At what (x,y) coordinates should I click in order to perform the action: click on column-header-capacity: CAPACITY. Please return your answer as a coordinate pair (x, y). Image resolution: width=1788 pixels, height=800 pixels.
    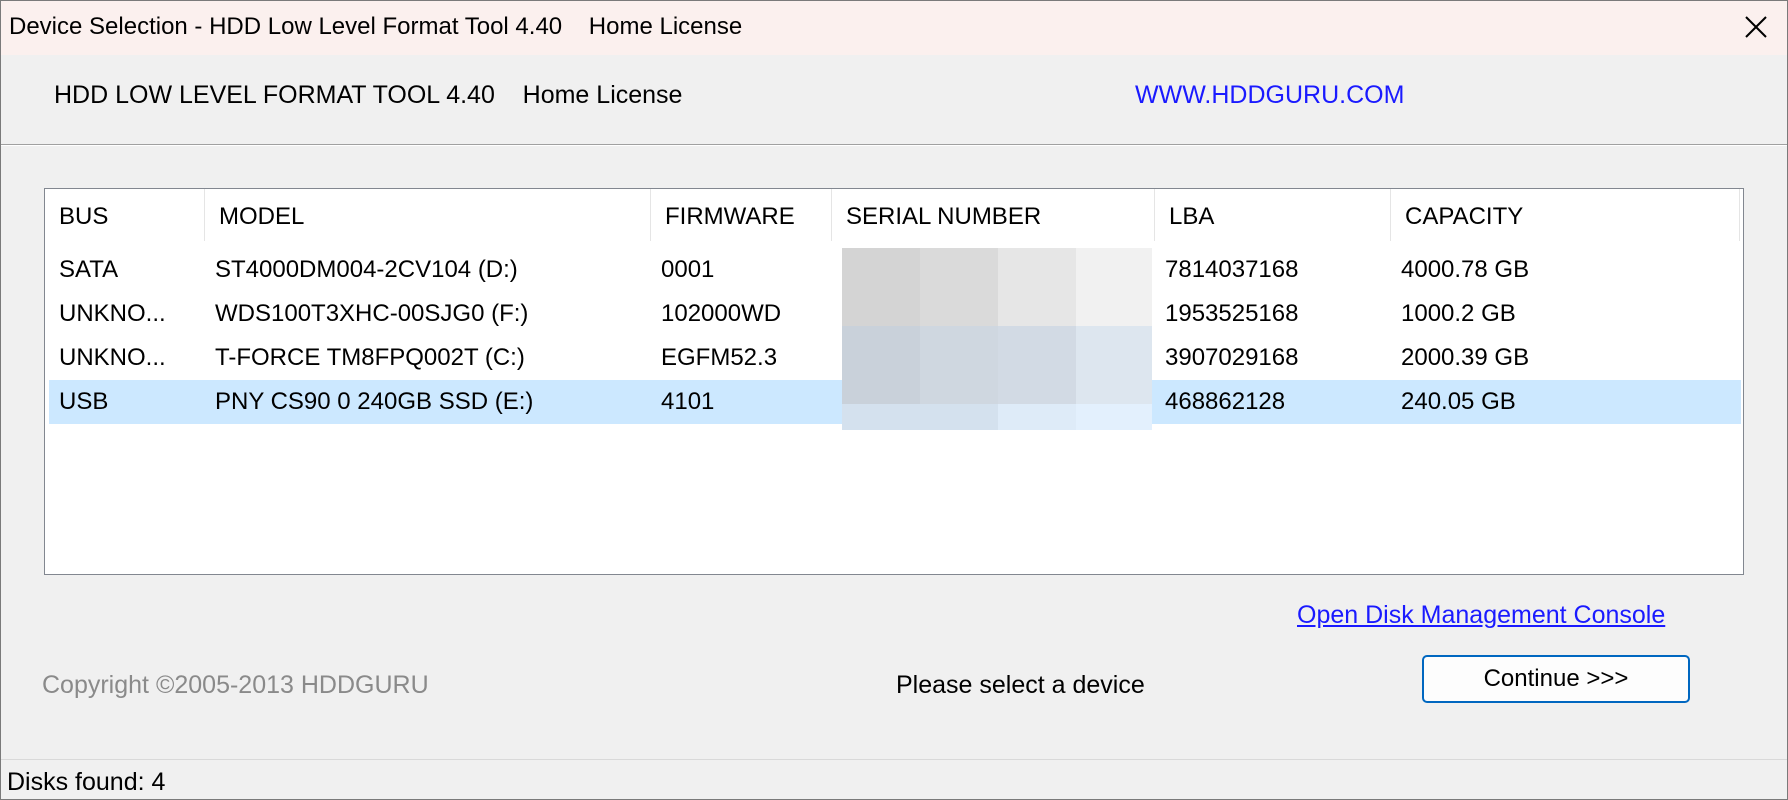
    Looking at the image, I should click on (1565, 215).